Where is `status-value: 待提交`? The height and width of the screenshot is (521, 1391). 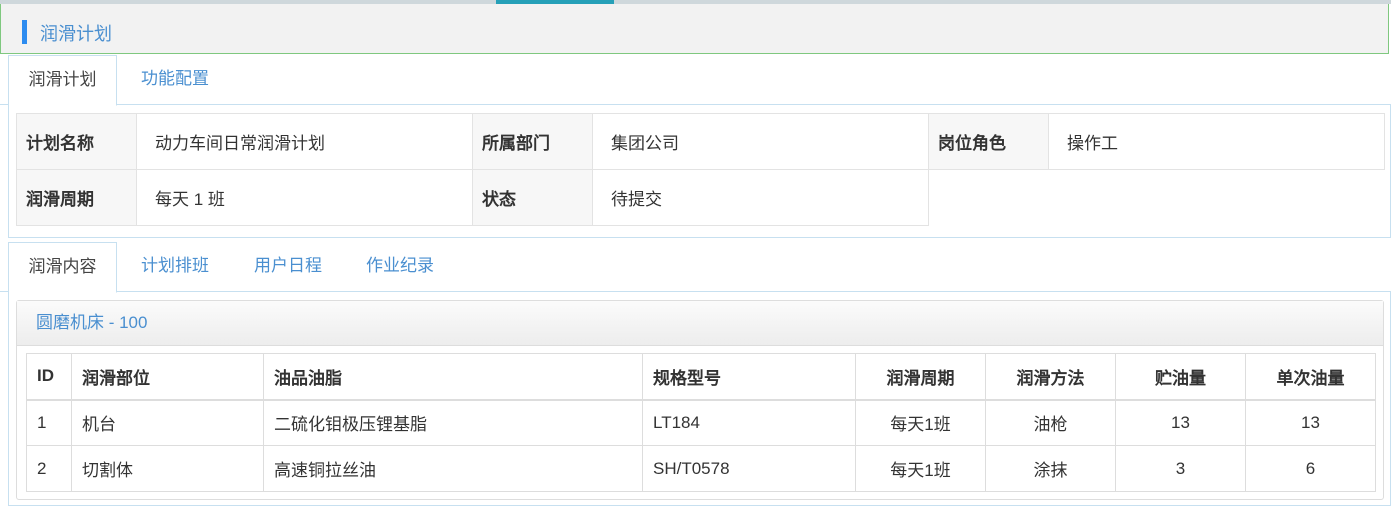
status-value: 待提交 is located at coordinates (760, 197).